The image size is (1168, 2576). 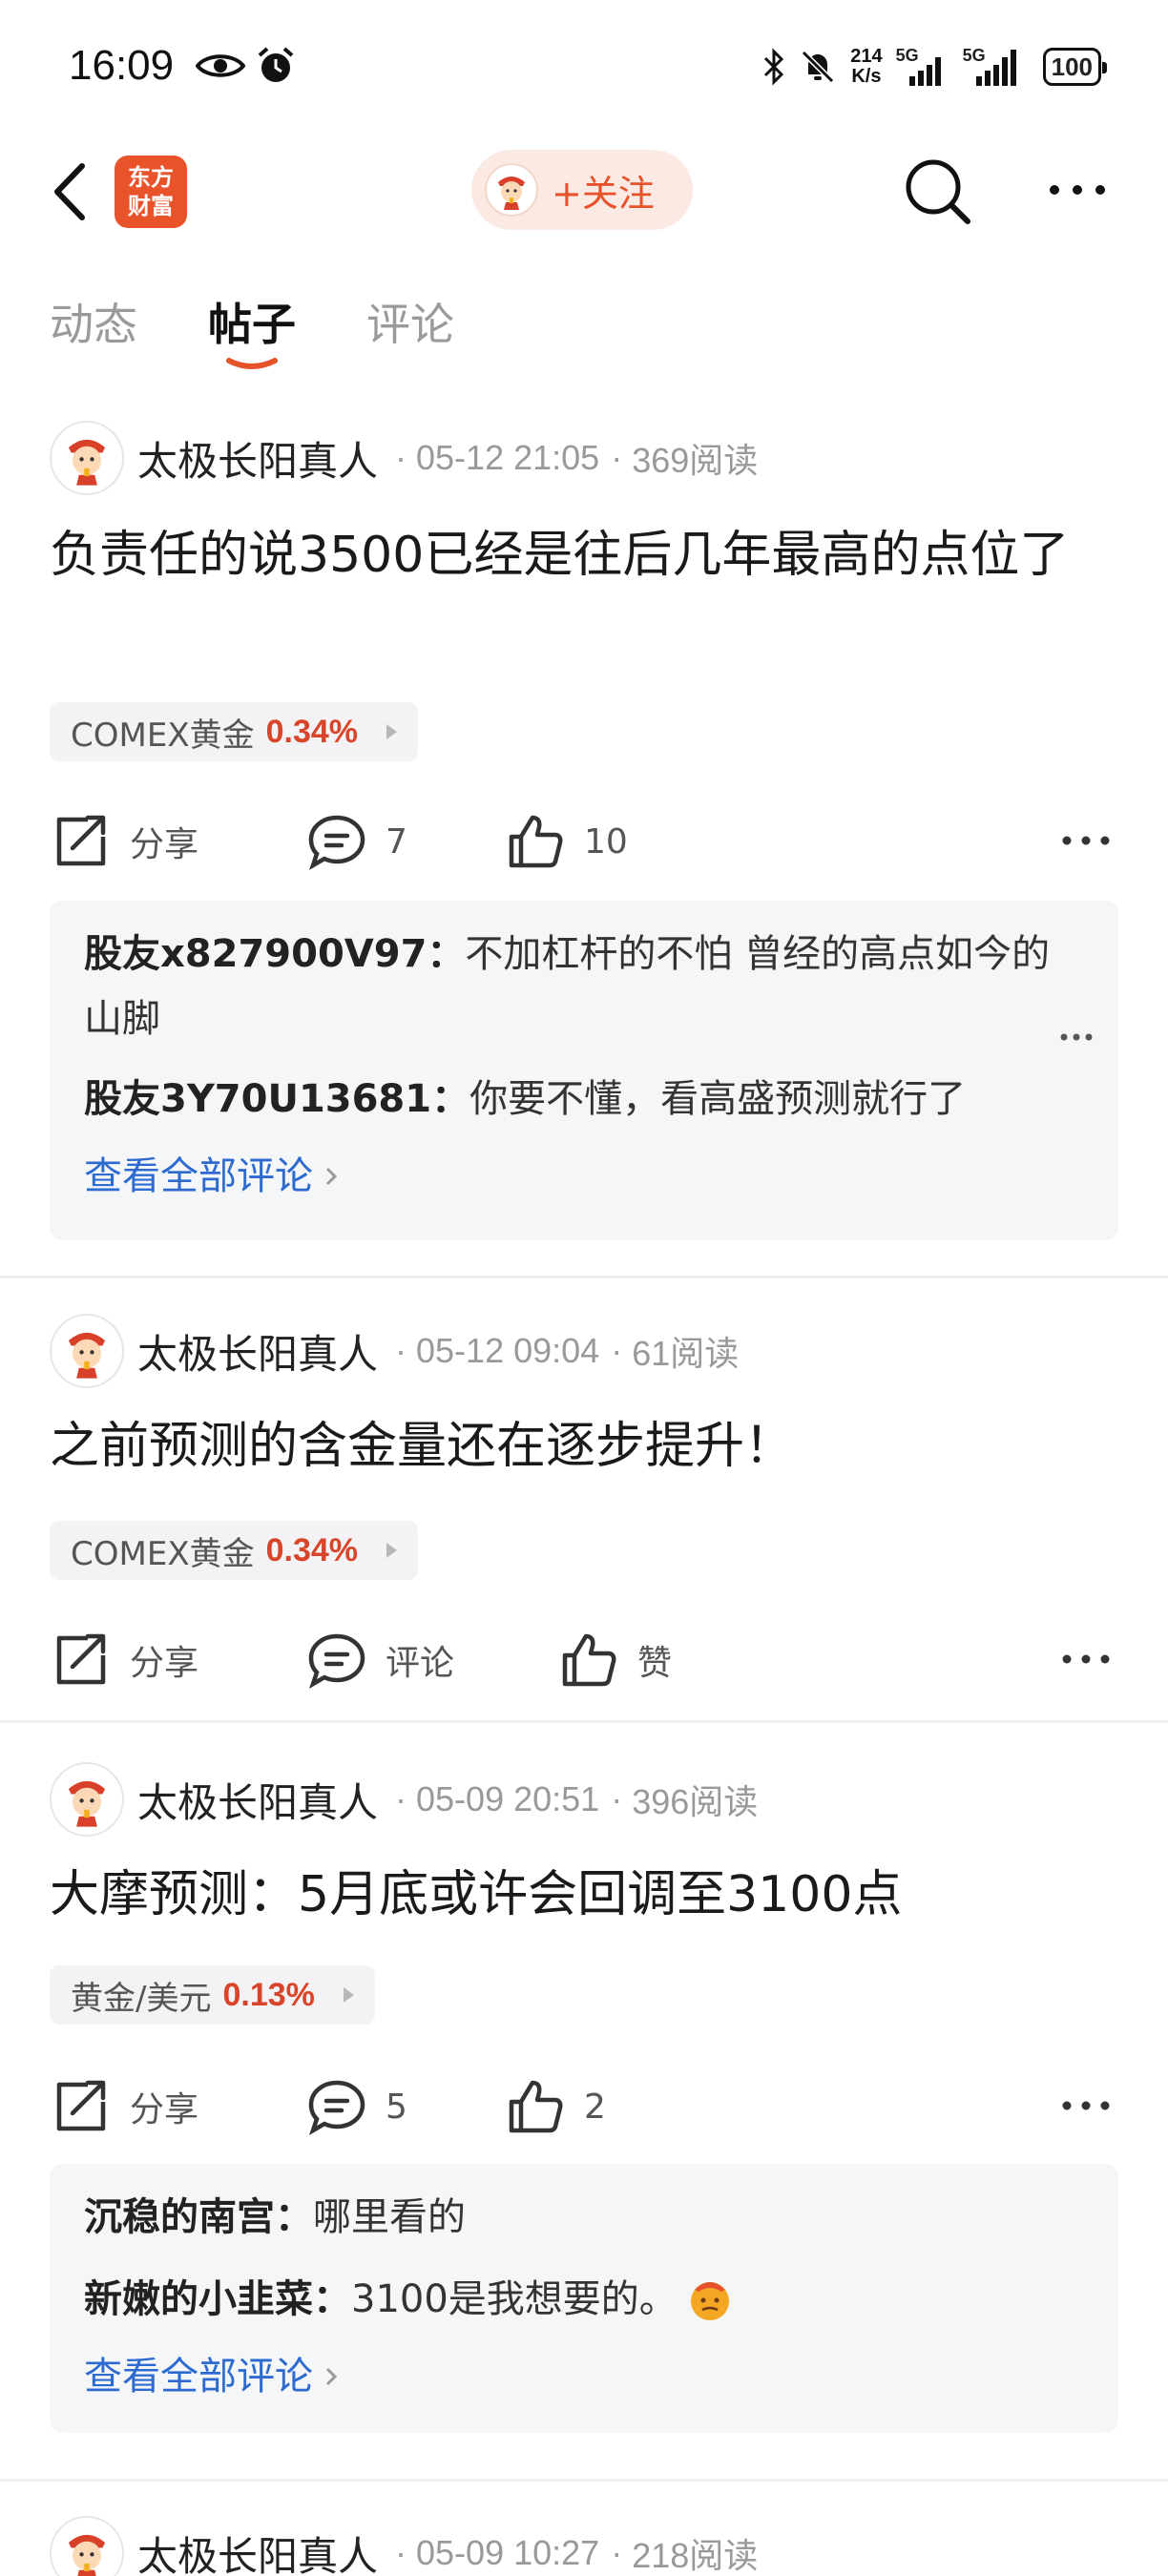 I want to click on post-actions: 分享 5 2, so click(x=584, y=2106).